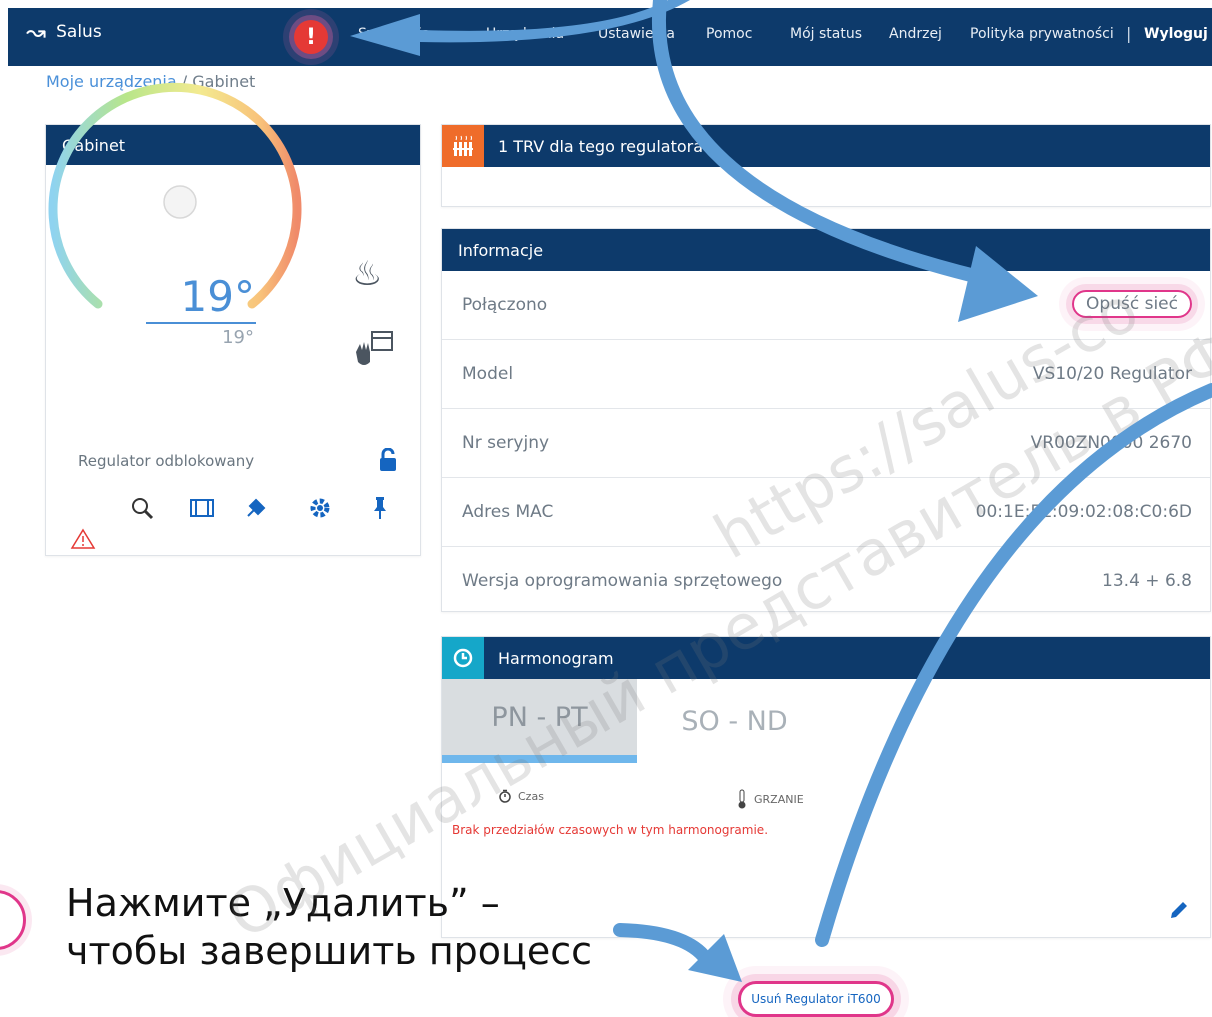  What do you see at coordinates (388, 460) in the screenshot?
I see `unlock-icon` at bounding box center [388, 460].